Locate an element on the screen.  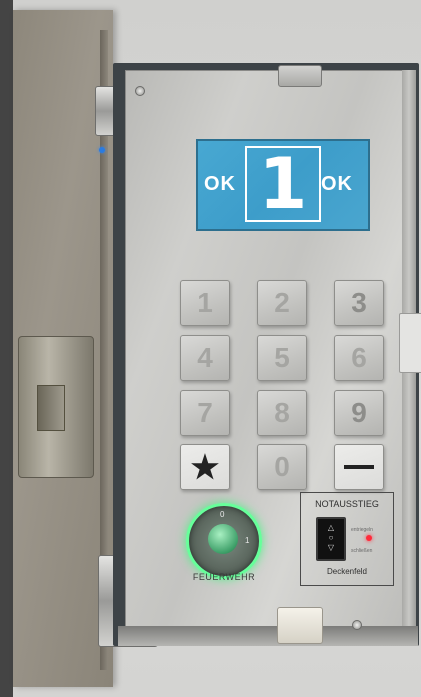
background-edge is located at coordinates (6, 348).